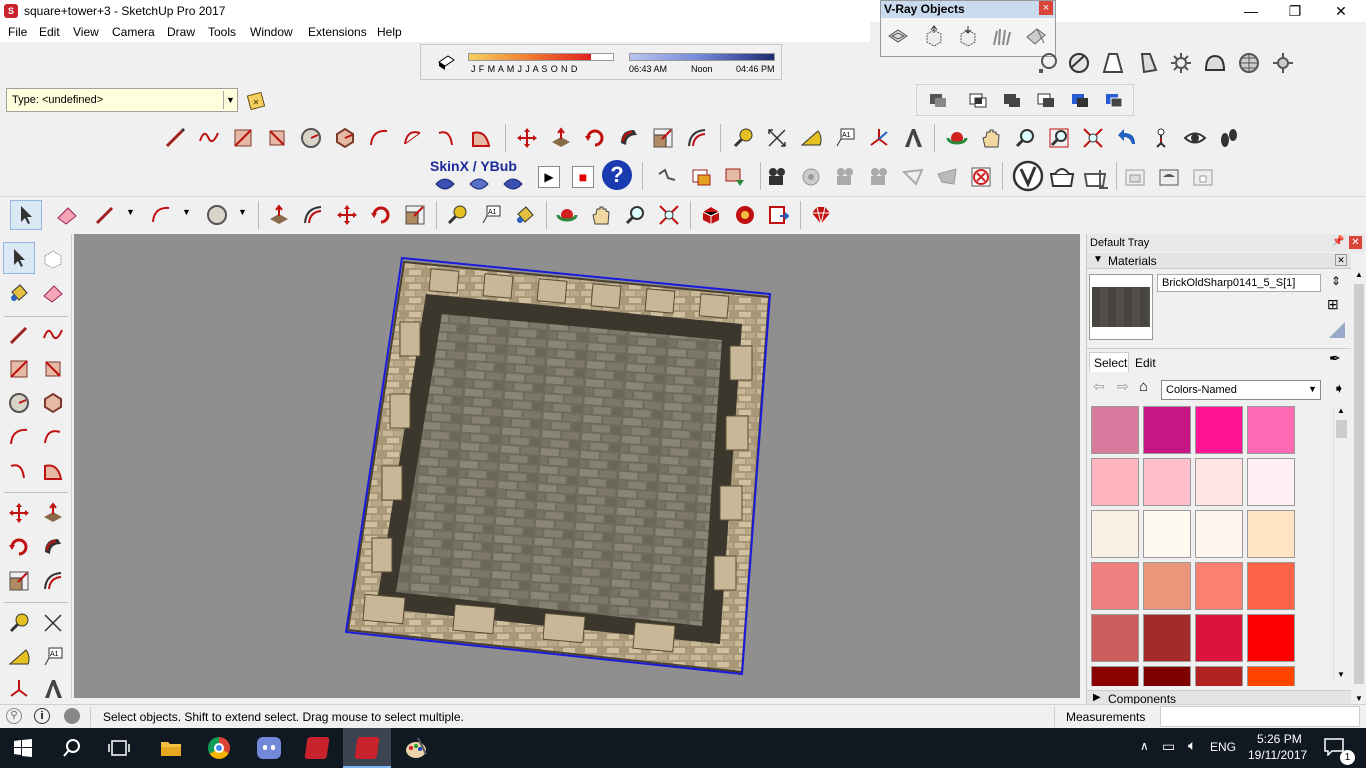 The width and height of the screenshot is (1366, 768). Describe the element at coordinates (1277, 755) in the screenshot. I see `clock-date: 19/11/2017` at that location.